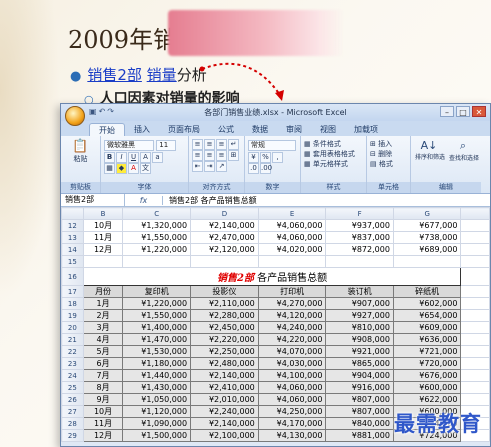 The height and width of the screenshot is (447, 491). I want to click on tab-page-layout: 页面布局, so click(184, 129).